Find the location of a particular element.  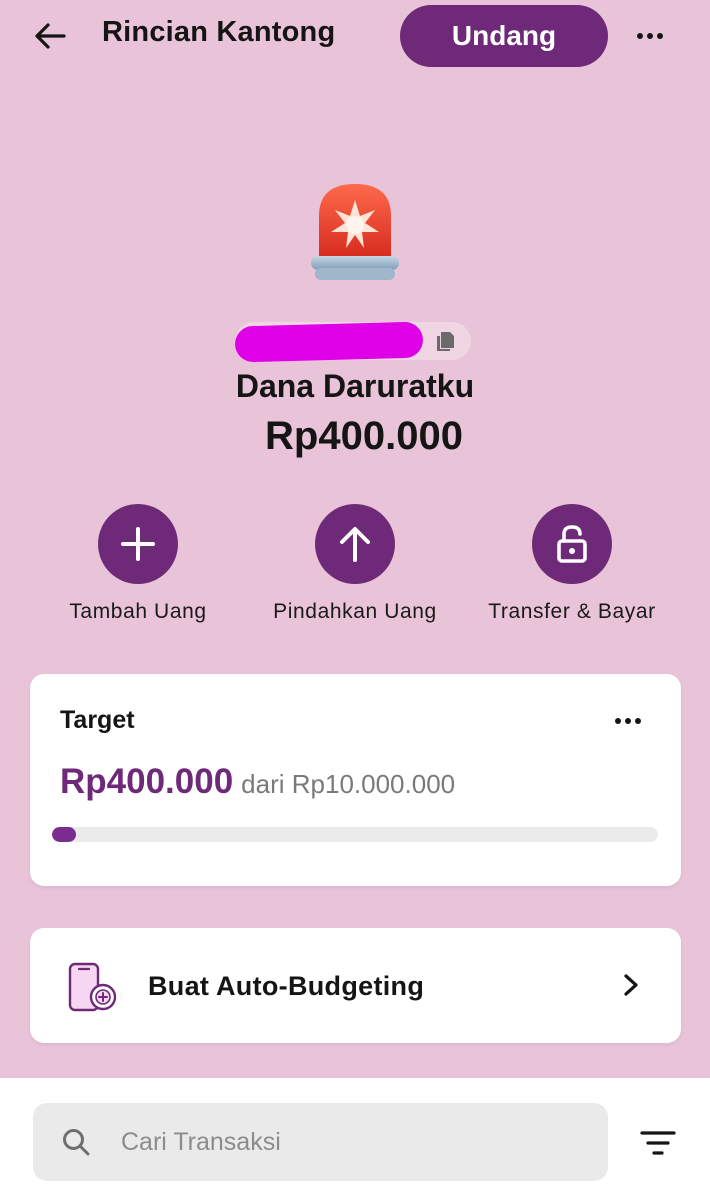

arrow-up-icon is located at coordinates (355, 544).